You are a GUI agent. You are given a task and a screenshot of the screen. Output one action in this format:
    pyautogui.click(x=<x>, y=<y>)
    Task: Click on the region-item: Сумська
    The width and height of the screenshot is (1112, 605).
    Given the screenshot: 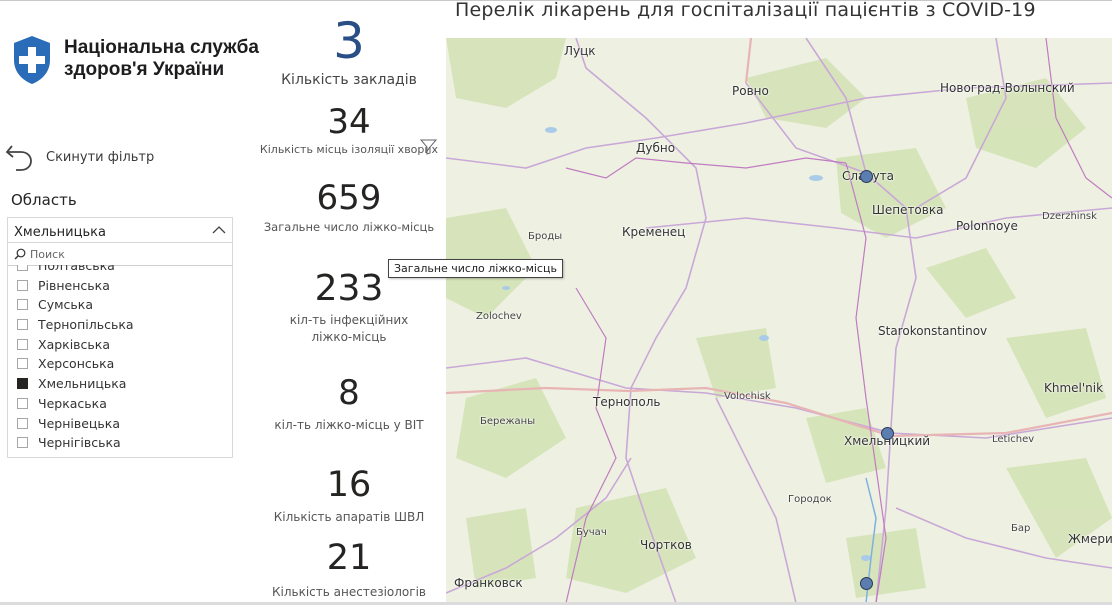 What is the action you would take?
    pyautogui.click(x=120, y=305)
    